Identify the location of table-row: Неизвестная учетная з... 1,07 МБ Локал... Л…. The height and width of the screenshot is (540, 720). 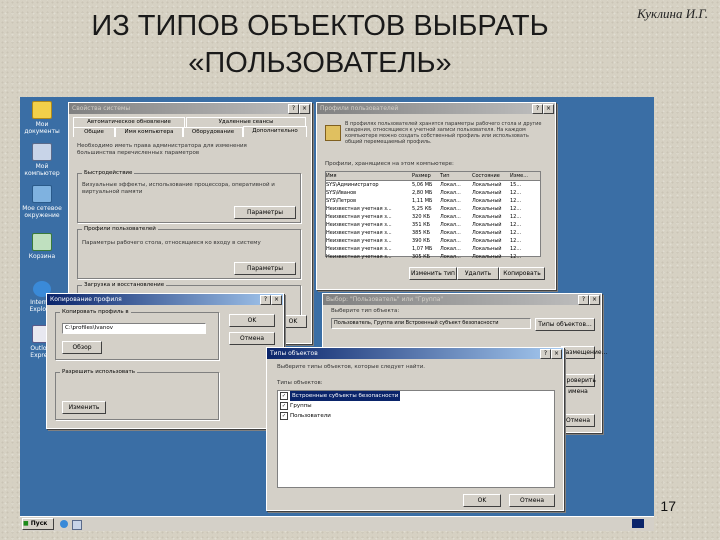
(433, 249).